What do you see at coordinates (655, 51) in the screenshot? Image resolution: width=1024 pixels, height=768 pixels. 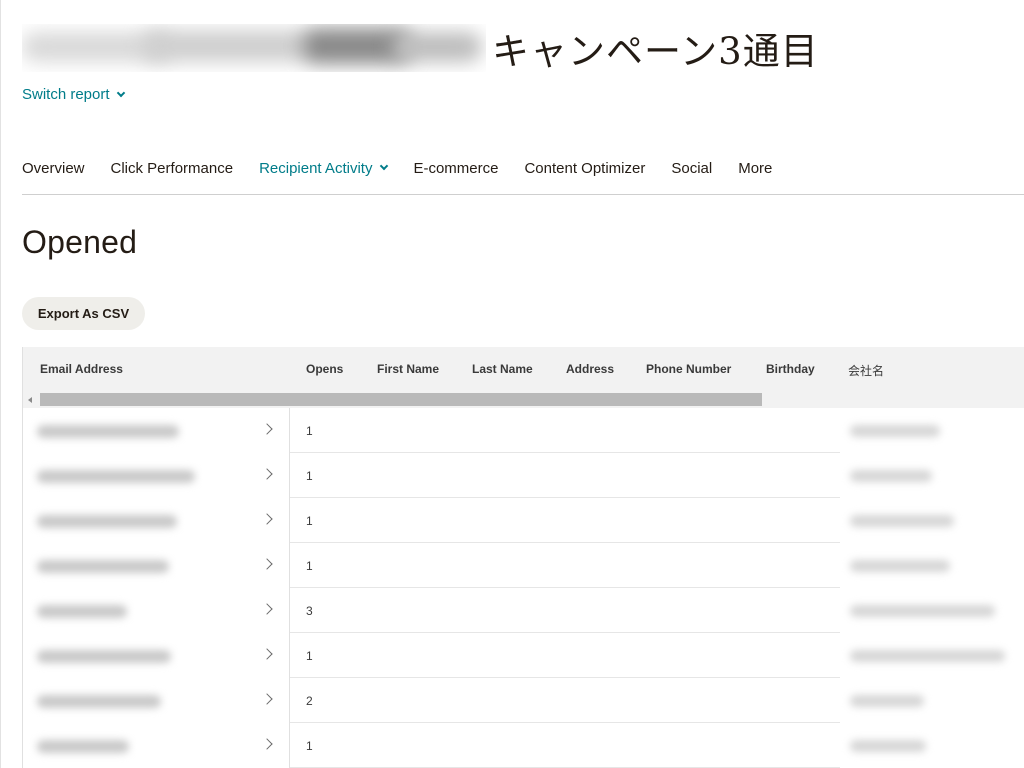 I see `campaign-title-suffix: キャンペーン3通目` at bounding box center [655, 51].